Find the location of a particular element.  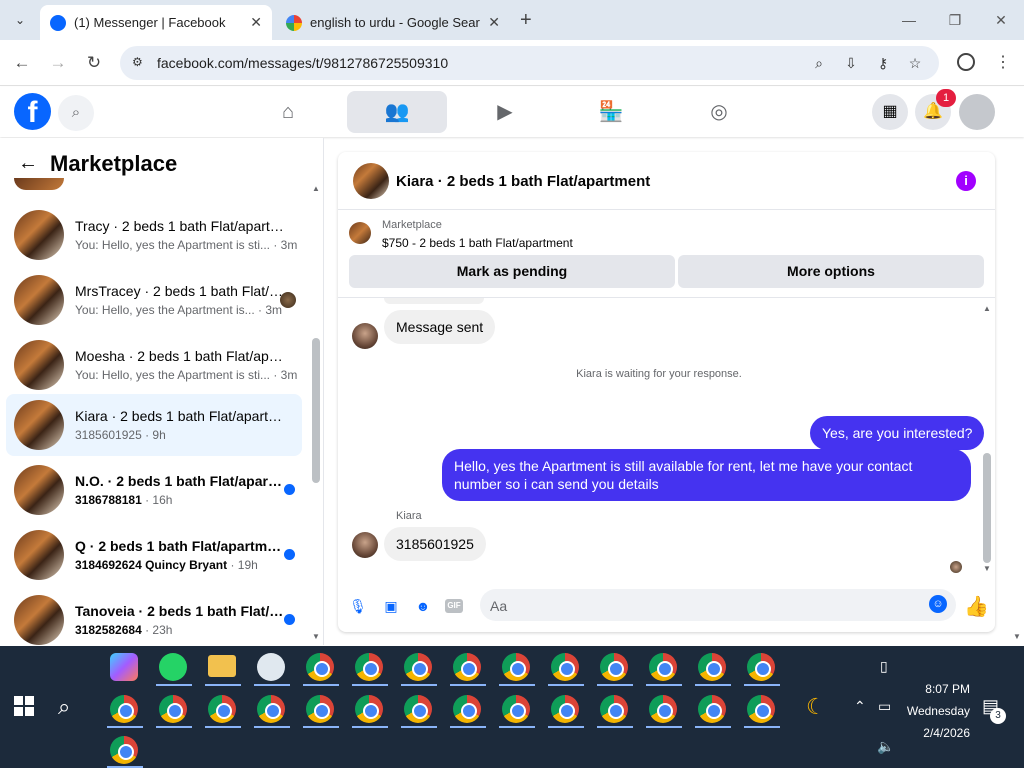

chat-avatar is located at coordinates (371, 181).